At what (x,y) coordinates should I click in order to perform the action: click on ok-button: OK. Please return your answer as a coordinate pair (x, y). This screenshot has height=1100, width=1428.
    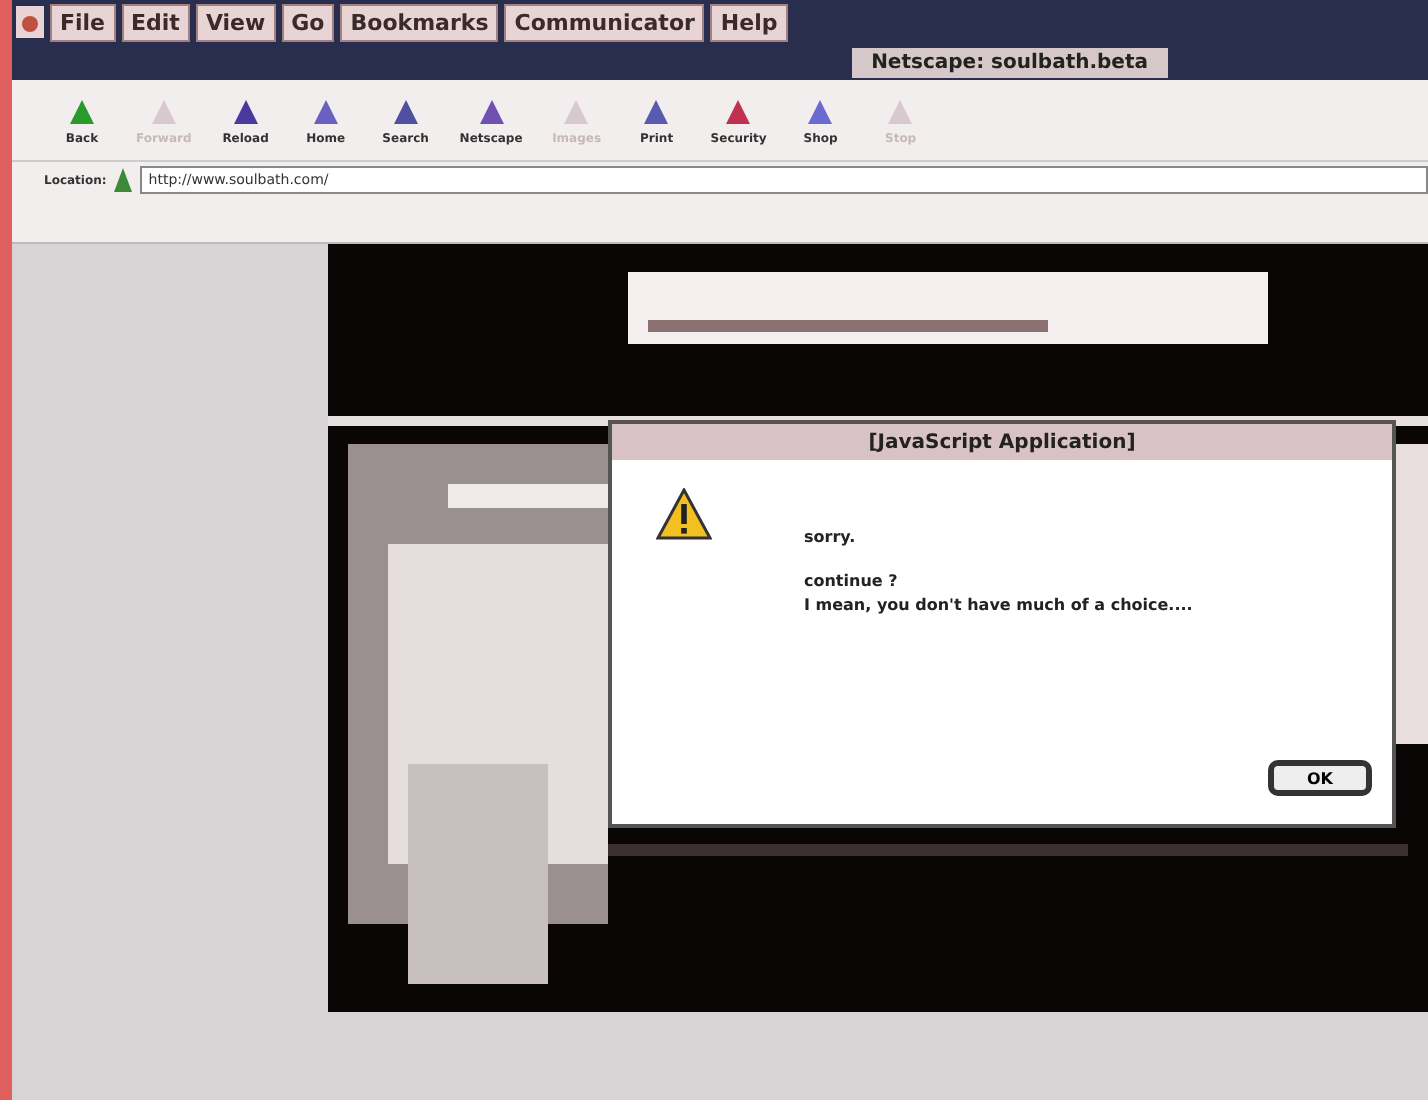
    Looking at the image, I should click on (1320, 778).